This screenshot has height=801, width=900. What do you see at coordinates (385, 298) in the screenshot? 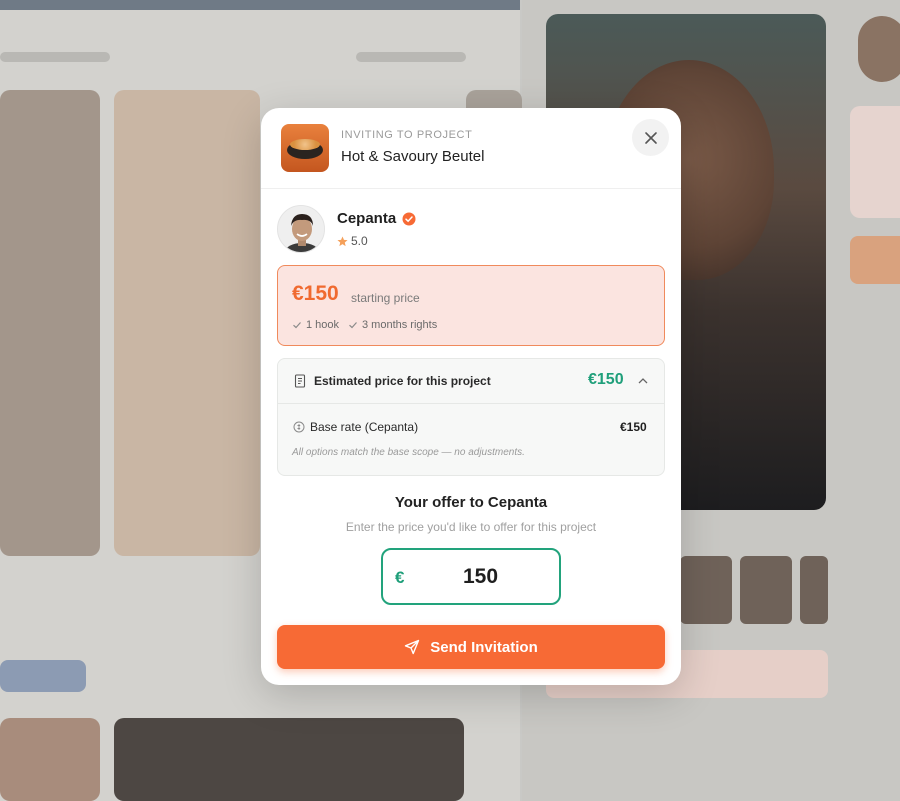
I see `starting-price-label: starting price` at bounding box center [385, 298].